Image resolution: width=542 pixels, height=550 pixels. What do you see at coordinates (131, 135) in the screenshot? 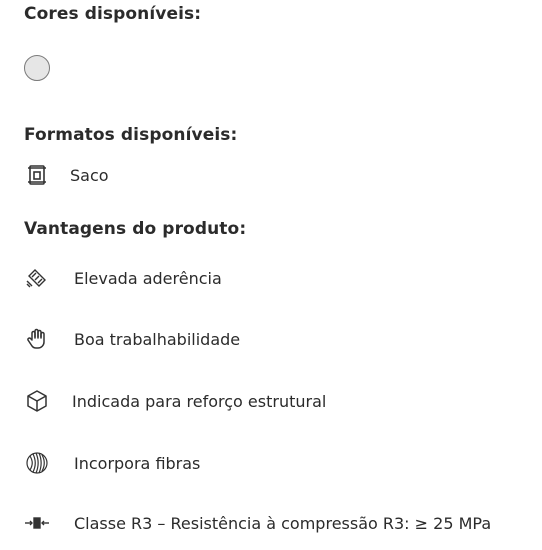
I see `formats-title: Formatos disponíveis:` at bounding box center [131, 135].